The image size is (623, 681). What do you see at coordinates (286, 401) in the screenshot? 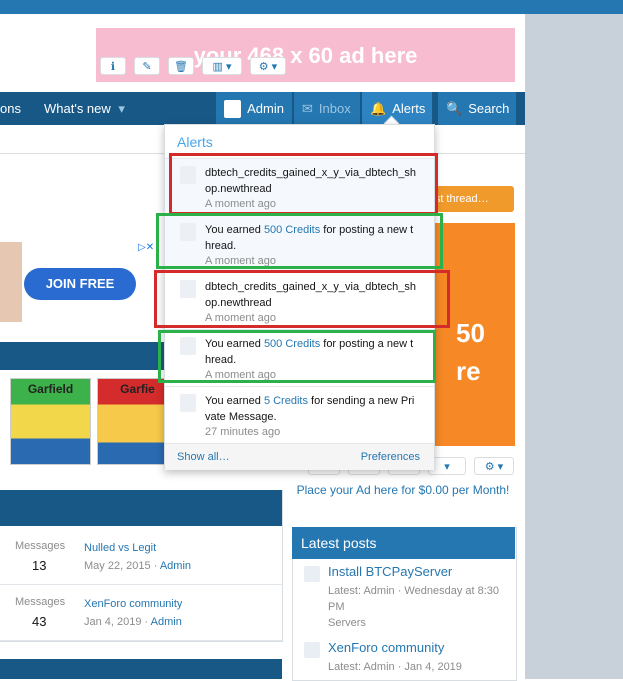
I see `credits-link: 5 Credits` at bounding box center [286, 401].